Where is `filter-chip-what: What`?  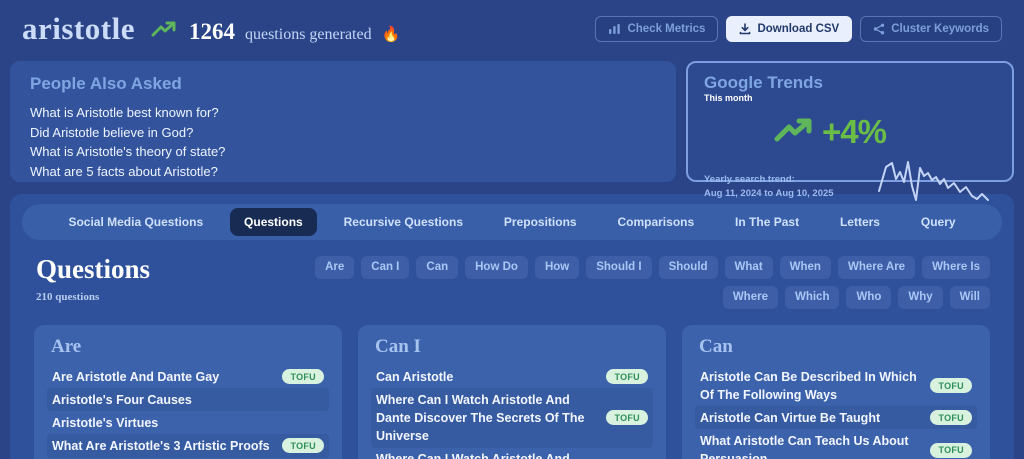 filter-chip-what: What is located at coordinates (748, 267).